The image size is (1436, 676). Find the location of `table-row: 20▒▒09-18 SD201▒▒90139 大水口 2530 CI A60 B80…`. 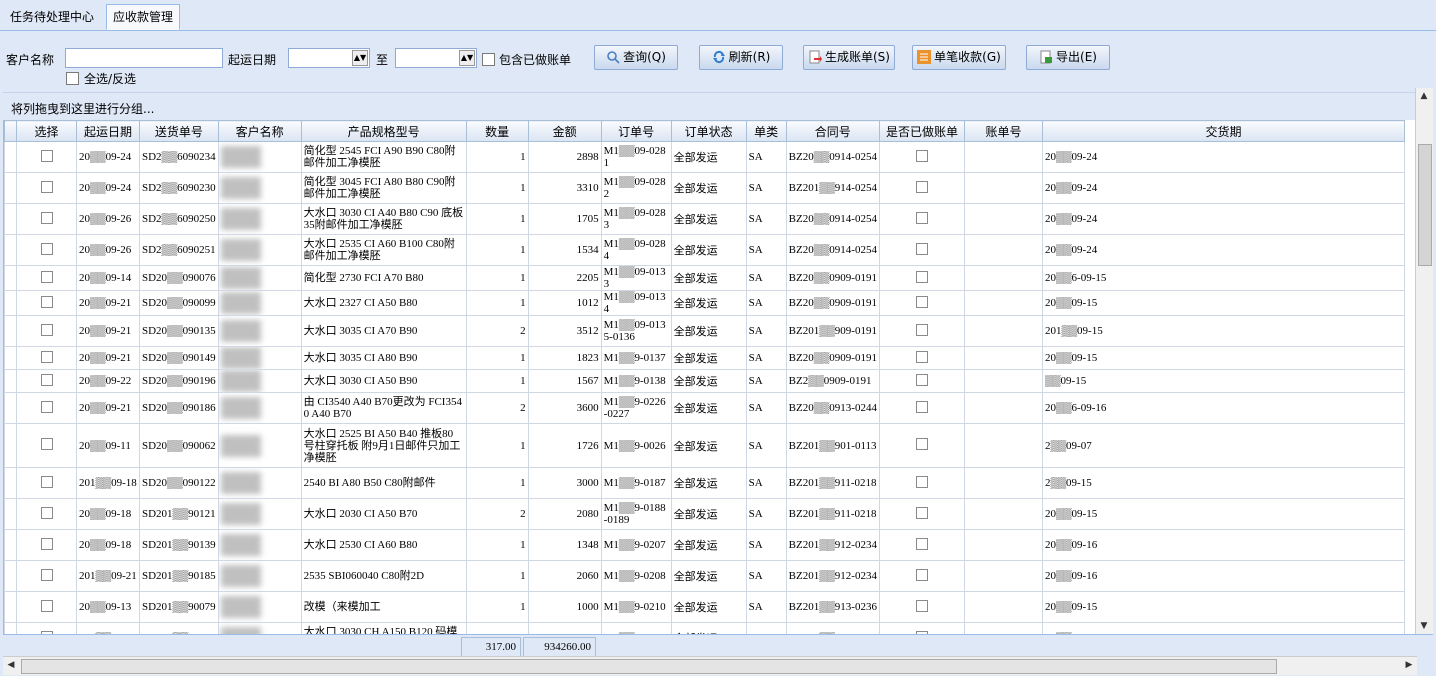

table-row: 20▒▒09-18 SD201▒▒90139 大水口 2530 CI A60 B80… is located at coordinates (704, 545).